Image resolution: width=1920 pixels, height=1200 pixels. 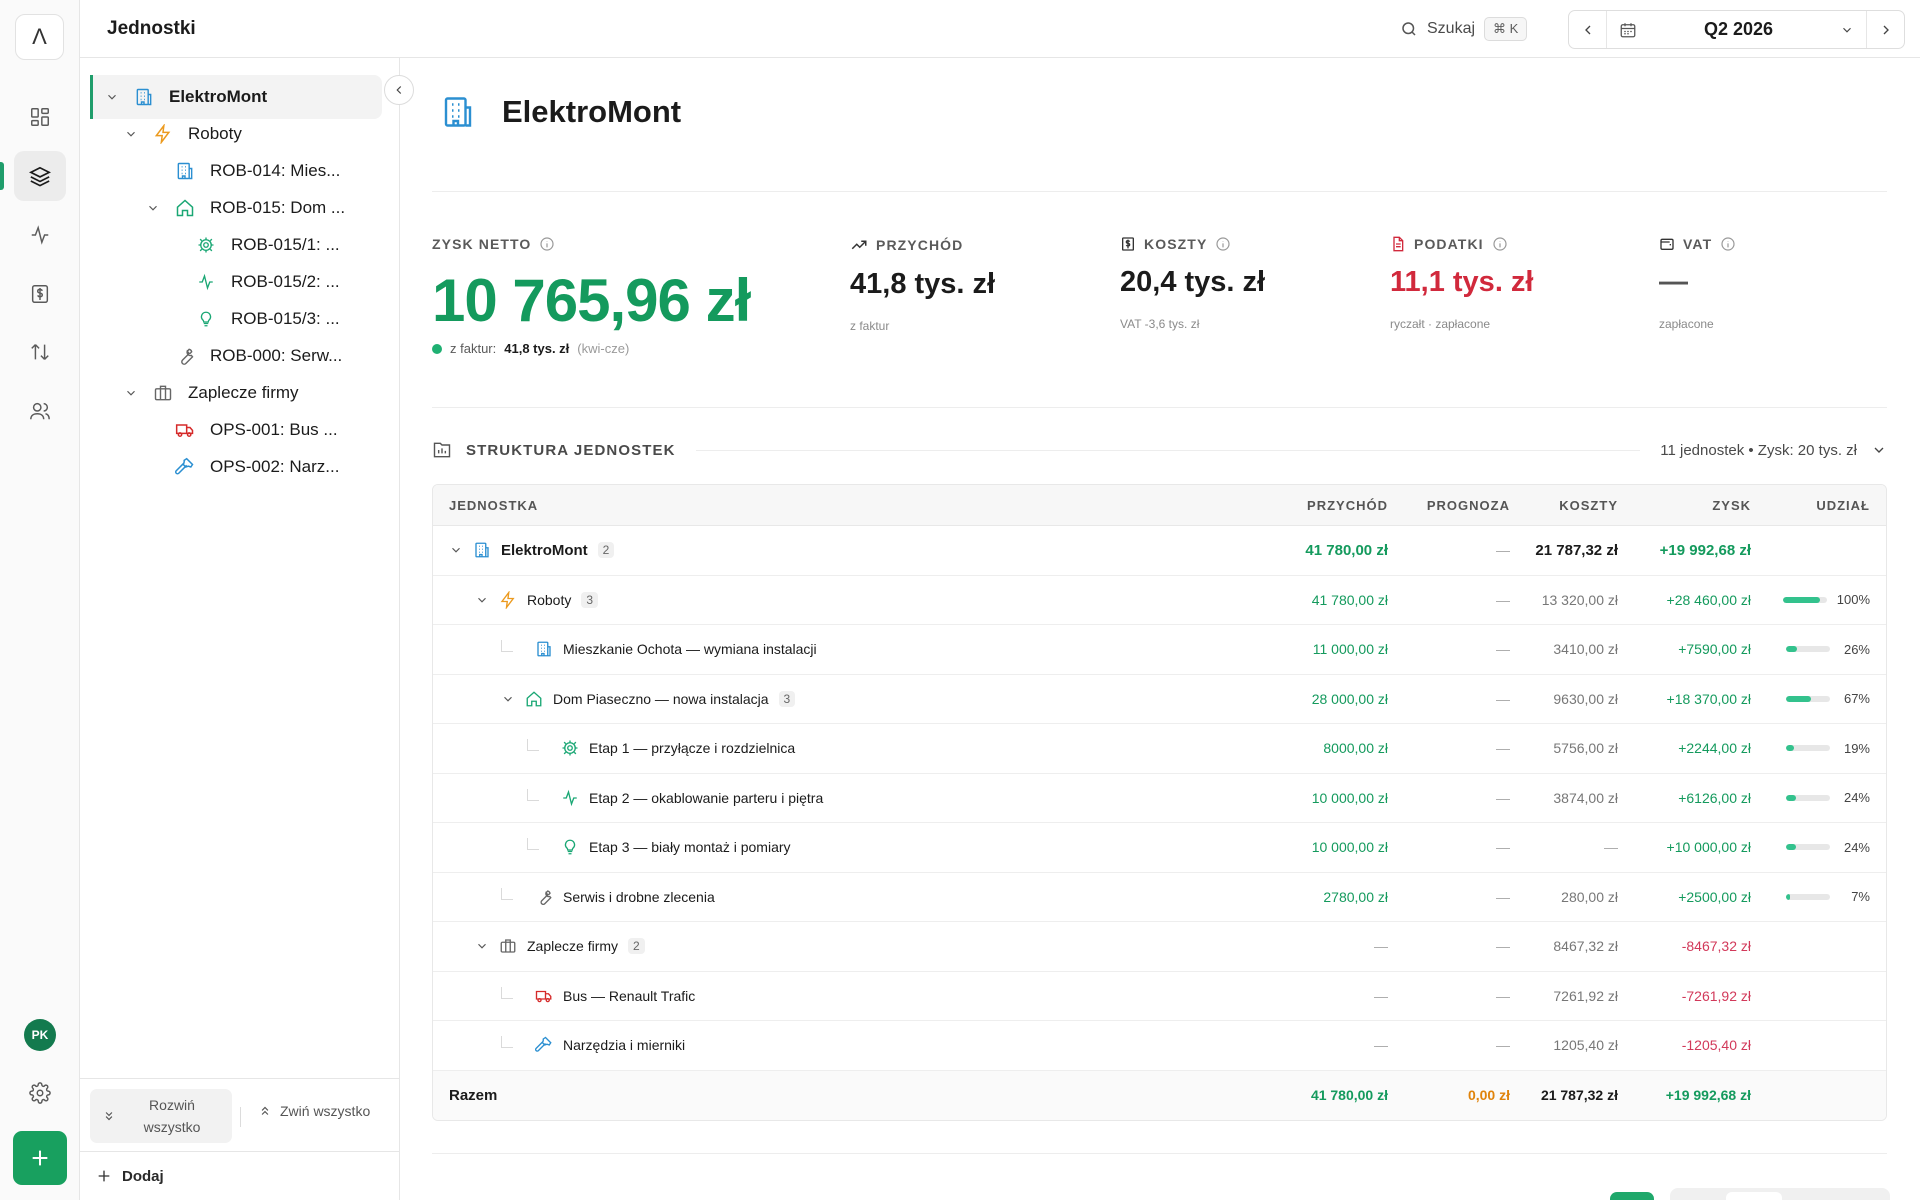 What do you see at coordinates (1828, 897) in the screenshot?
I see `row-share: 7%` at bounding box center [1828, 897].